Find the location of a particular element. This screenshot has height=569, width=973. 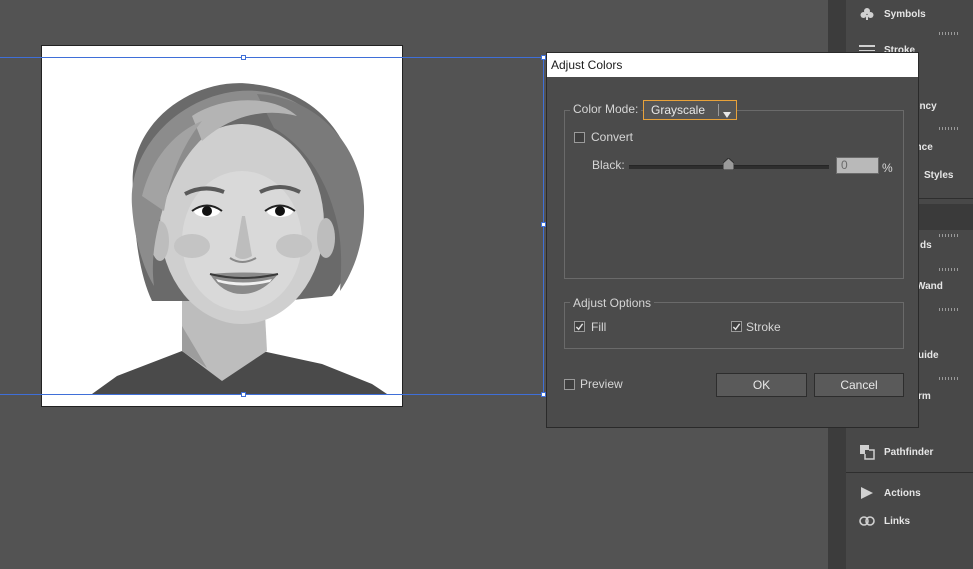

panel-label: Styles is located at coordinates (939, 175).